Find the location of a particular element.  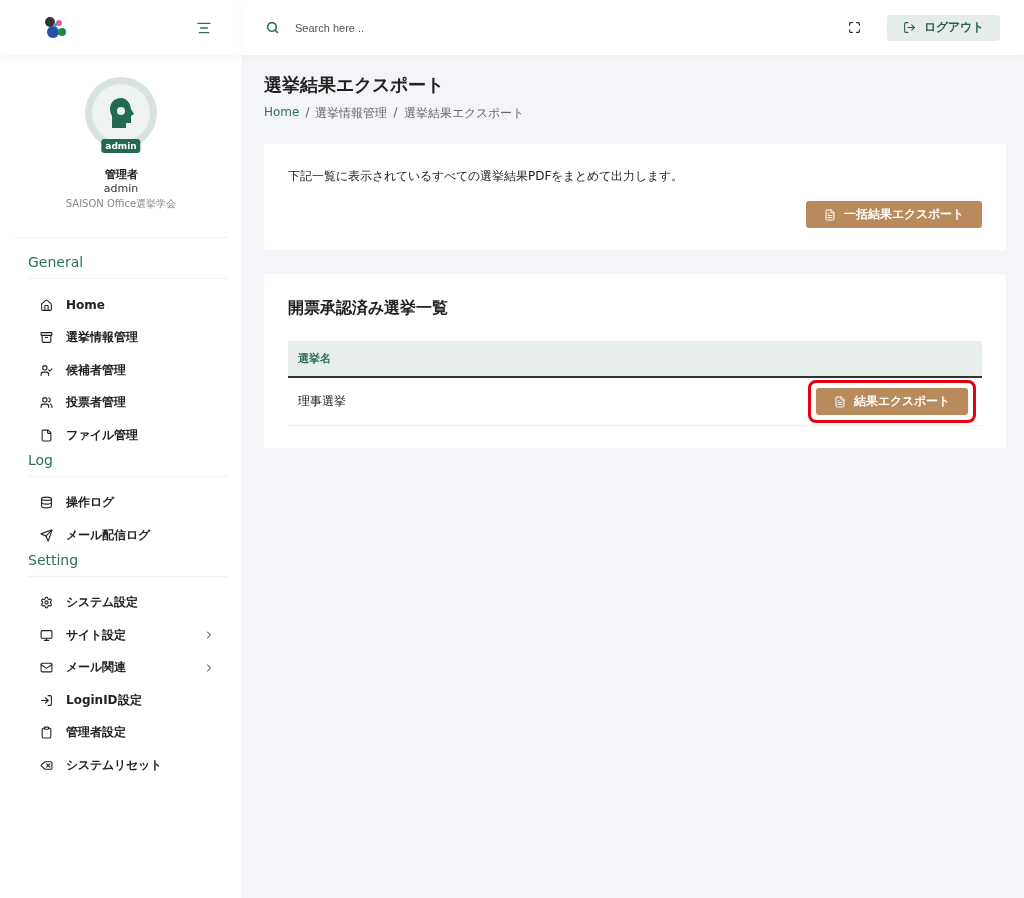

nav-item: メール配信ログ is located at coordinates (121, 535).